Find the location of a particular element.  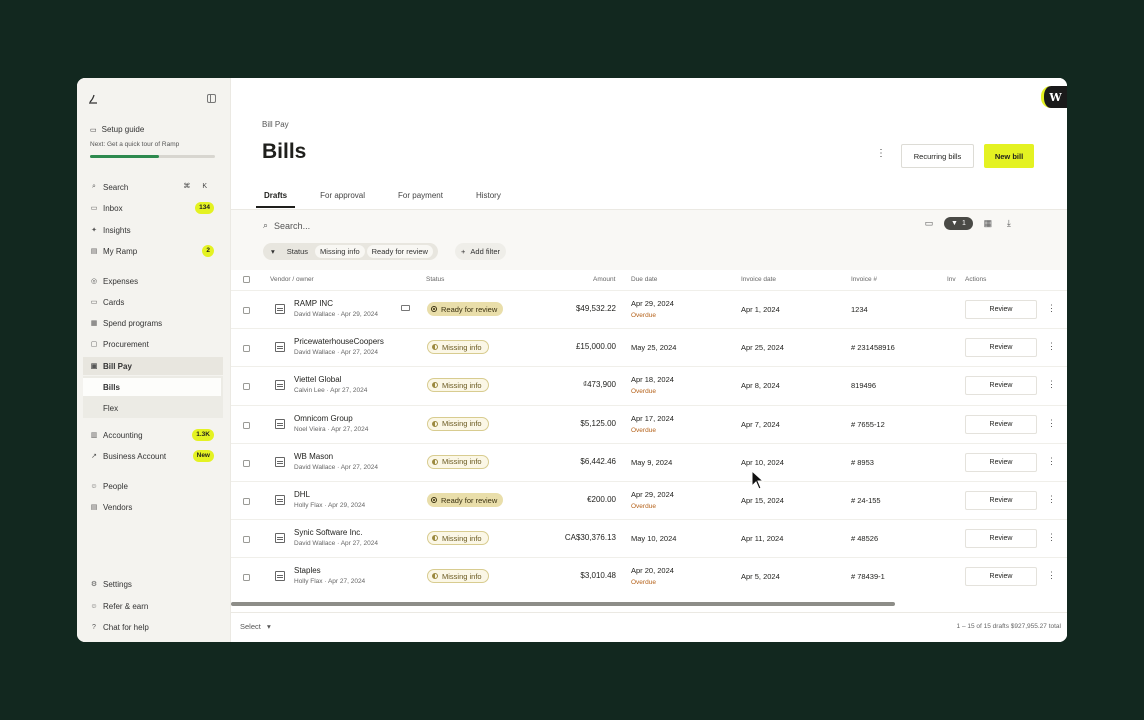

amount: $3,010.48 is located at coordinates (598, 576).